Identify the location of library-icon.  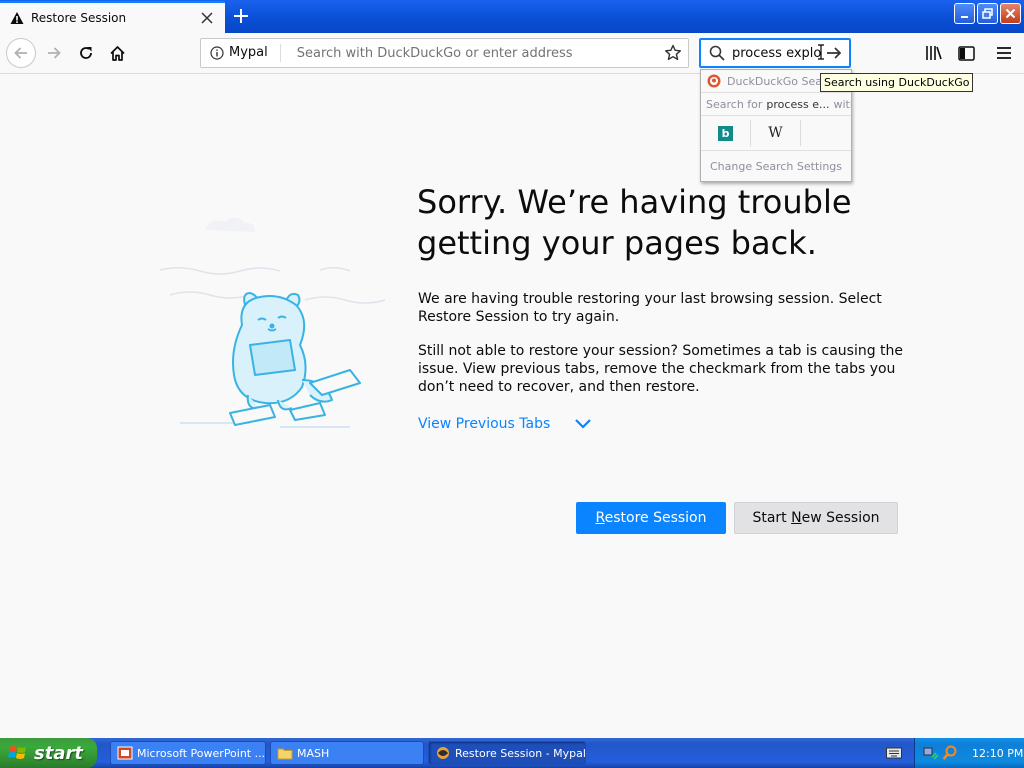
(934, 53).